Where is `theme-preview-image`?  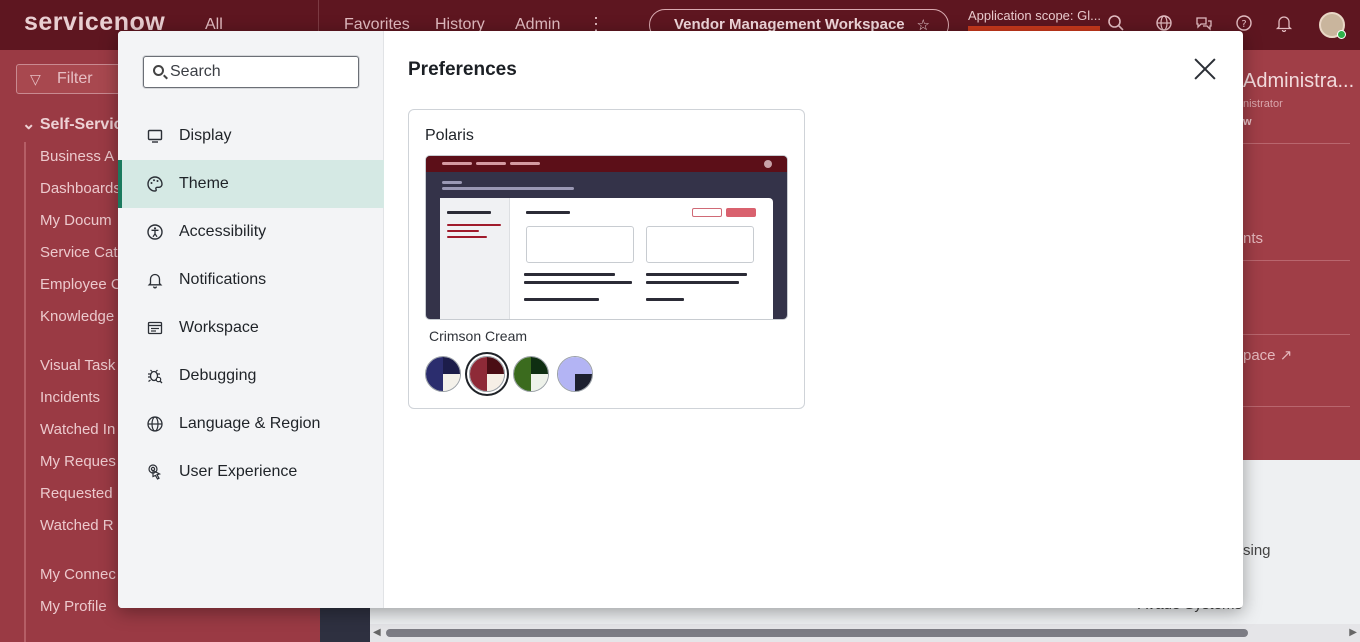 theme-preview-image is located at coordinates (606, 237).